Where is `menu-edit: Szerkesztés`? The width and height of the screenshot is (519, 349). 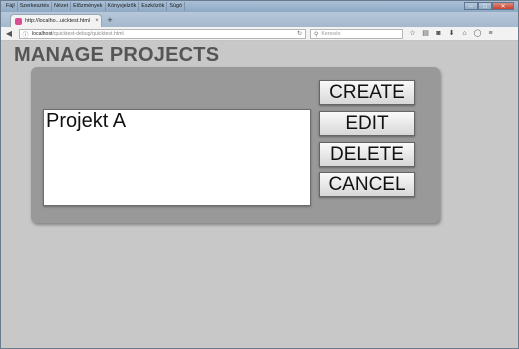
menu-edit: Szerkesztés is located at coordinates (35, 6).